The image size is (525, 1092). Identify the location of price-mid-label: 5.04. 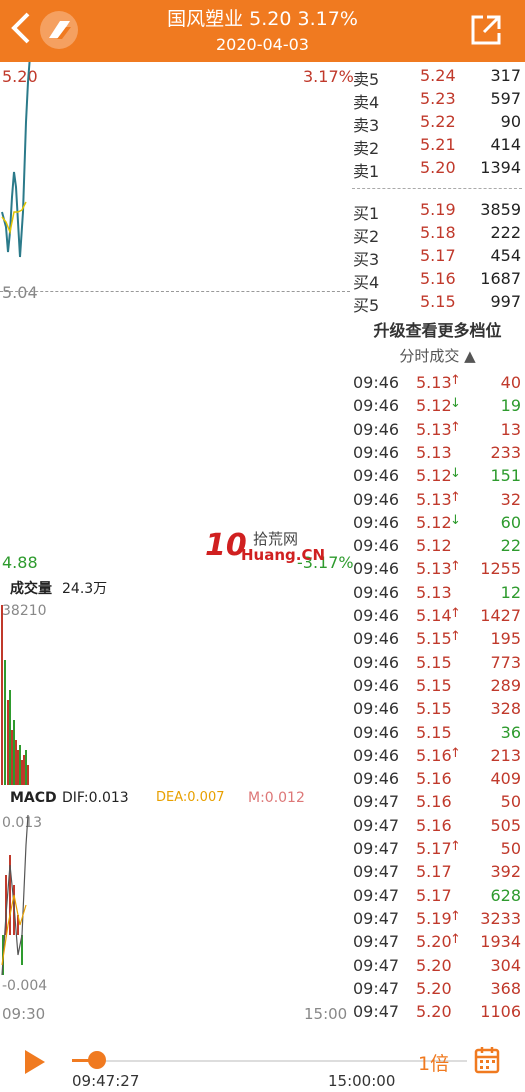
(20, 292).